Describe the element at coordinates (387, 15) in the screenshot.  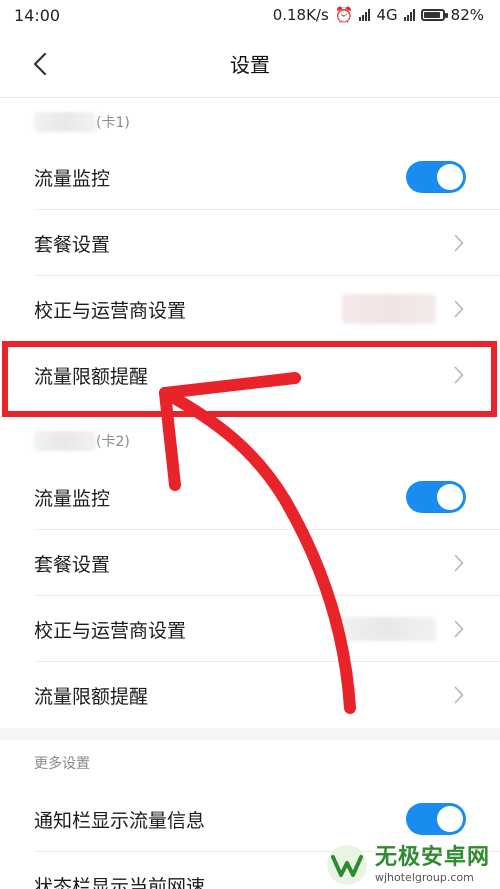
I see `network-type: 4G` at that location.